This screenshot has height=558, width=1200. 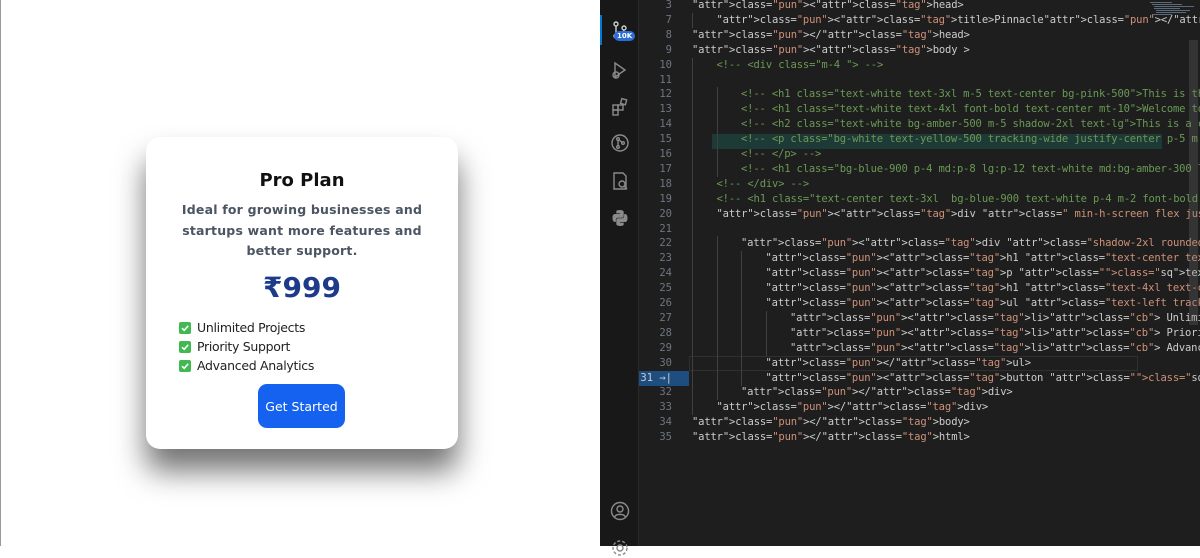 What do you see at coordinates (655, 363) in the screenshot?
I see `line-number: 30` at bounding box center [655, 363].